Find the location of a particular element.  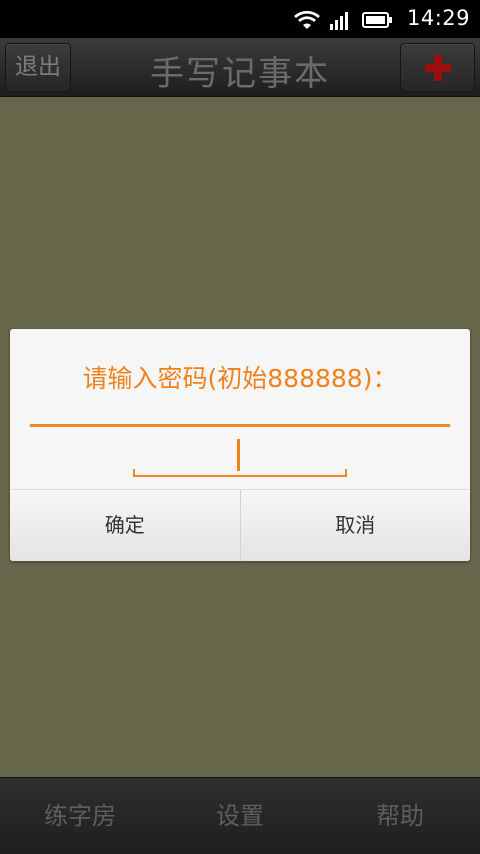

wifi-icon is located at coordinates (307, 19).